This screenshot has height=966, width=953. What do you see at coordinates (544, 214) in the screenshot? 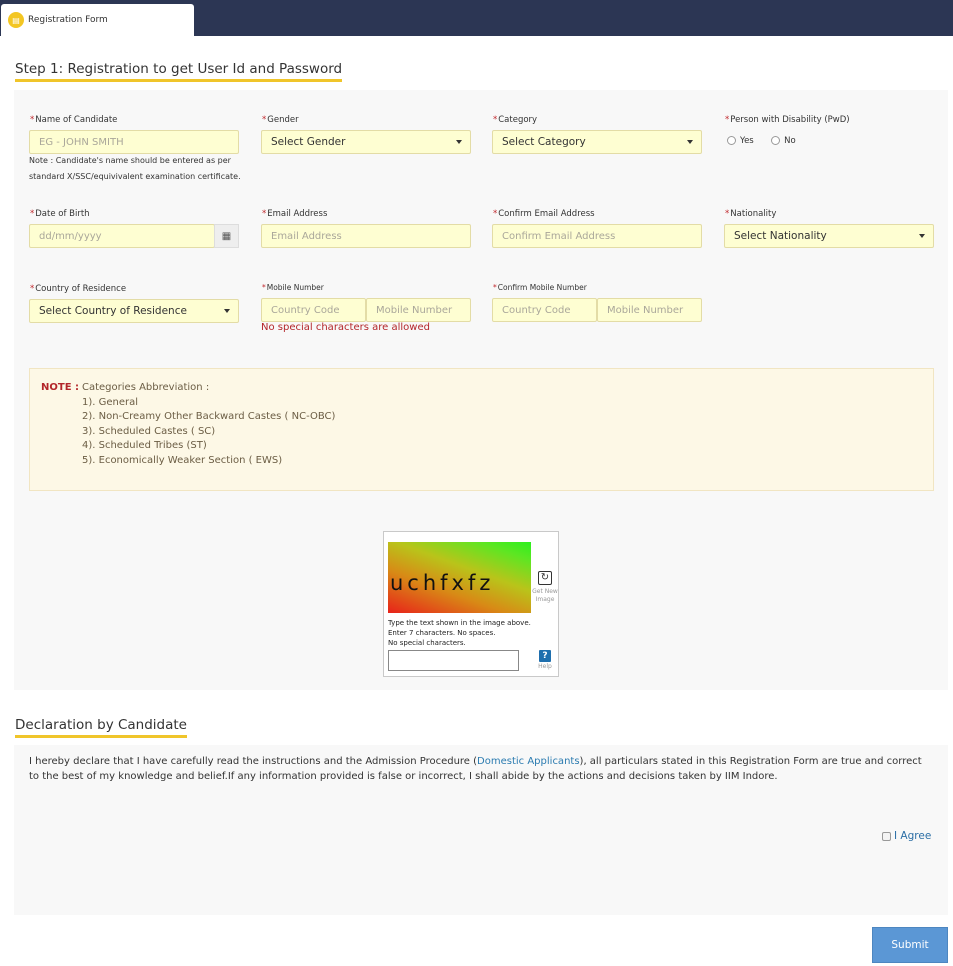
I see `confirm-email-label: *Confirm Email Address` at bounding box center [544, 214].